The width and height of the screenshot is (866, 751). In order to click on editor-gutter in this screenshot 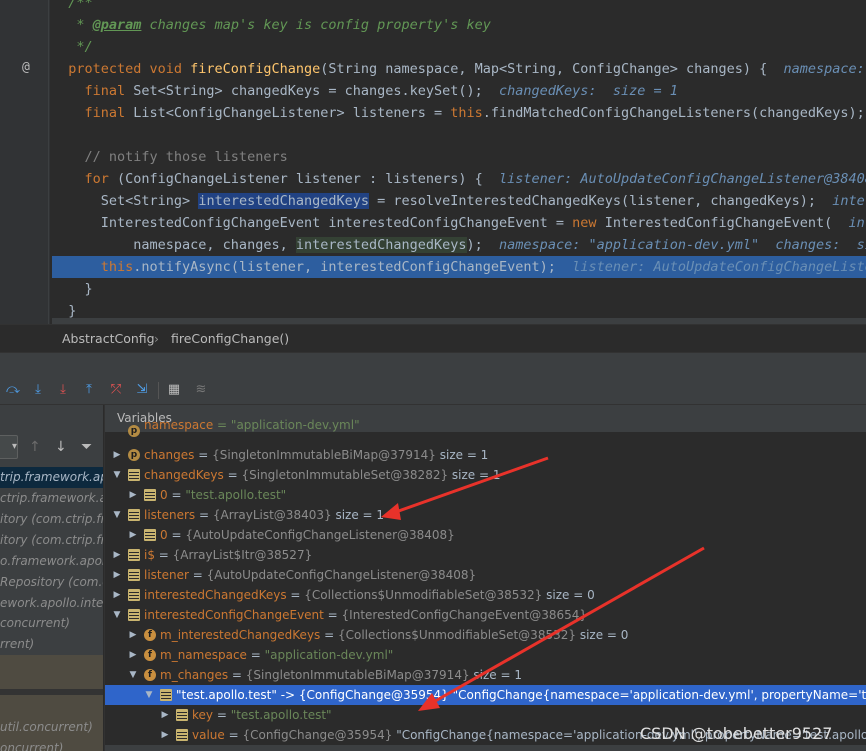, I will do `click(25, 162)`.